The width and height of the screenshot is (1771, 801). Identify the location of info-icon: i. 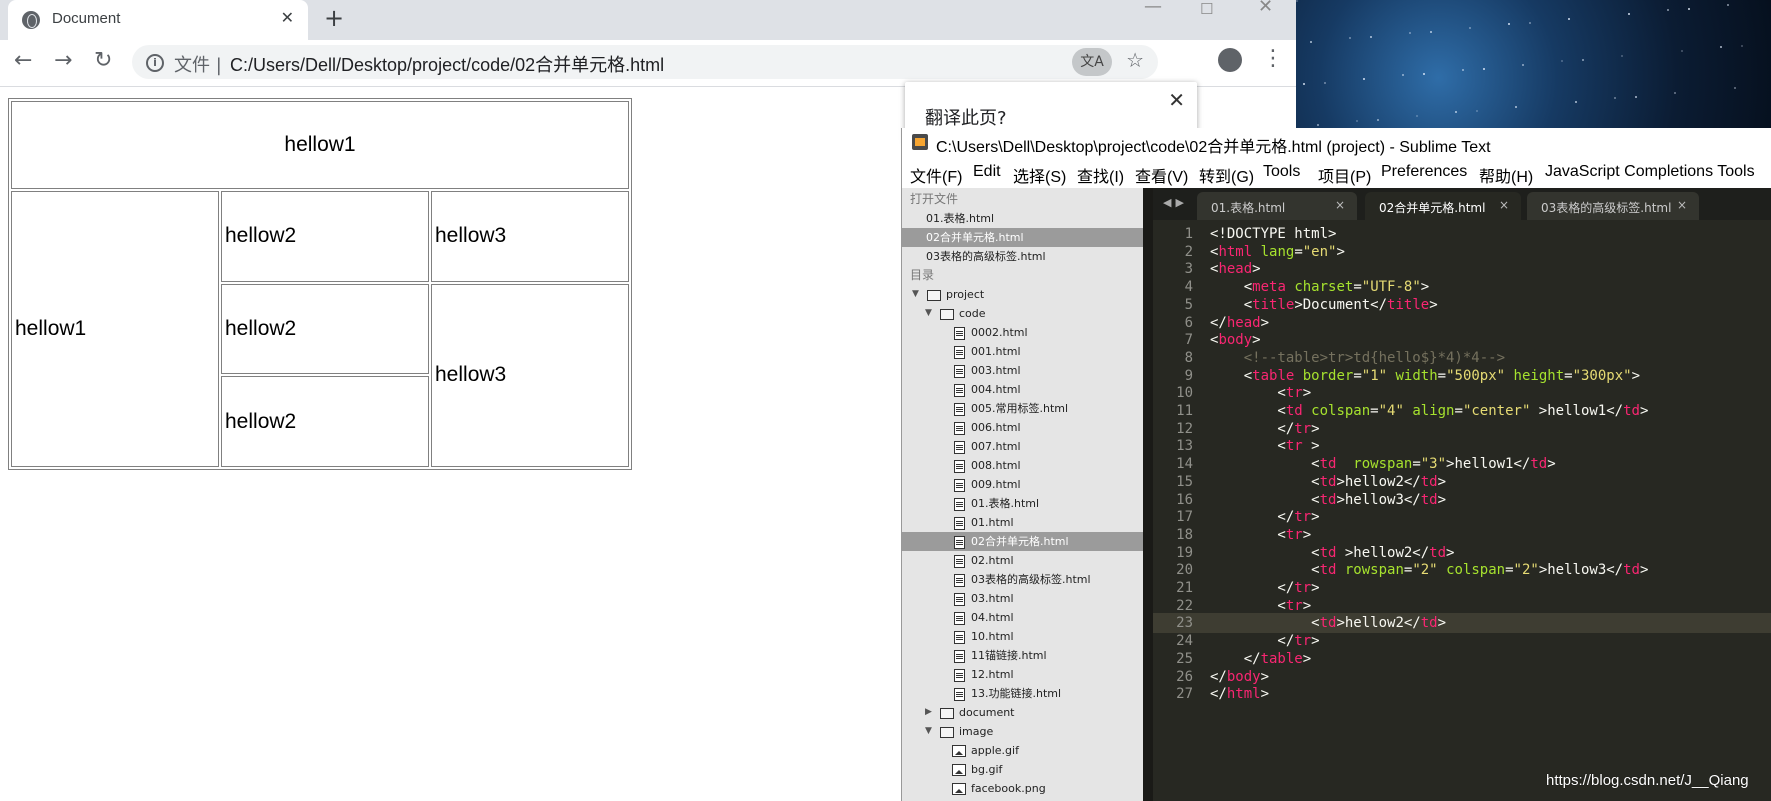
(155, 63).